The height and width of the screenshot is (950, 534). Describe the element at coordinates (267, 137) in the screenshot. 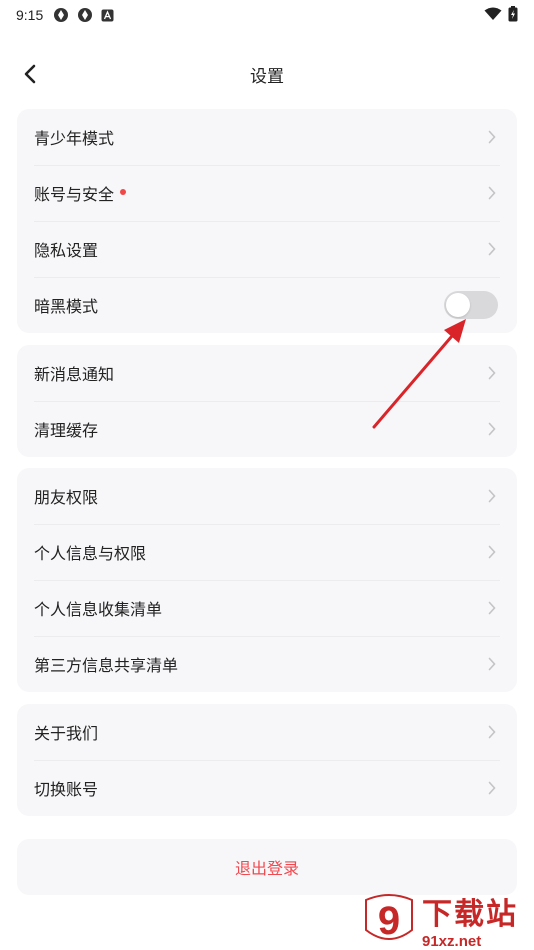

I see `settings-row-teen-mode: 青少年模式` at that location.